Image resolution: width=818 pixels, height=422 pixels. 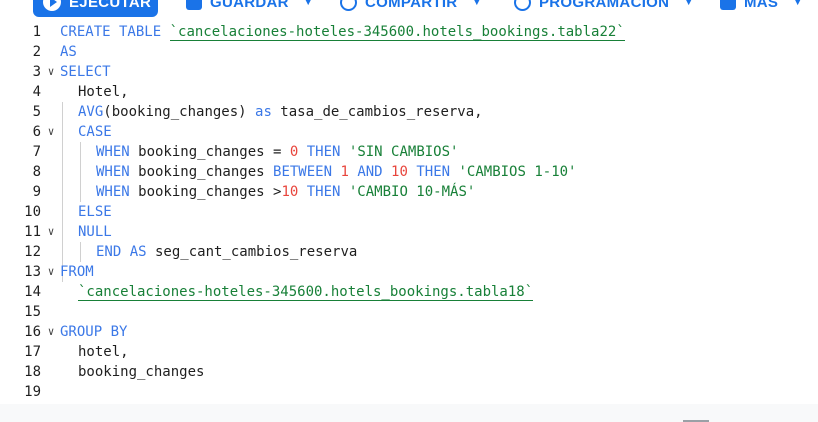 I want to click on code-line: 17 hotel,, so click(x=409, y=352).